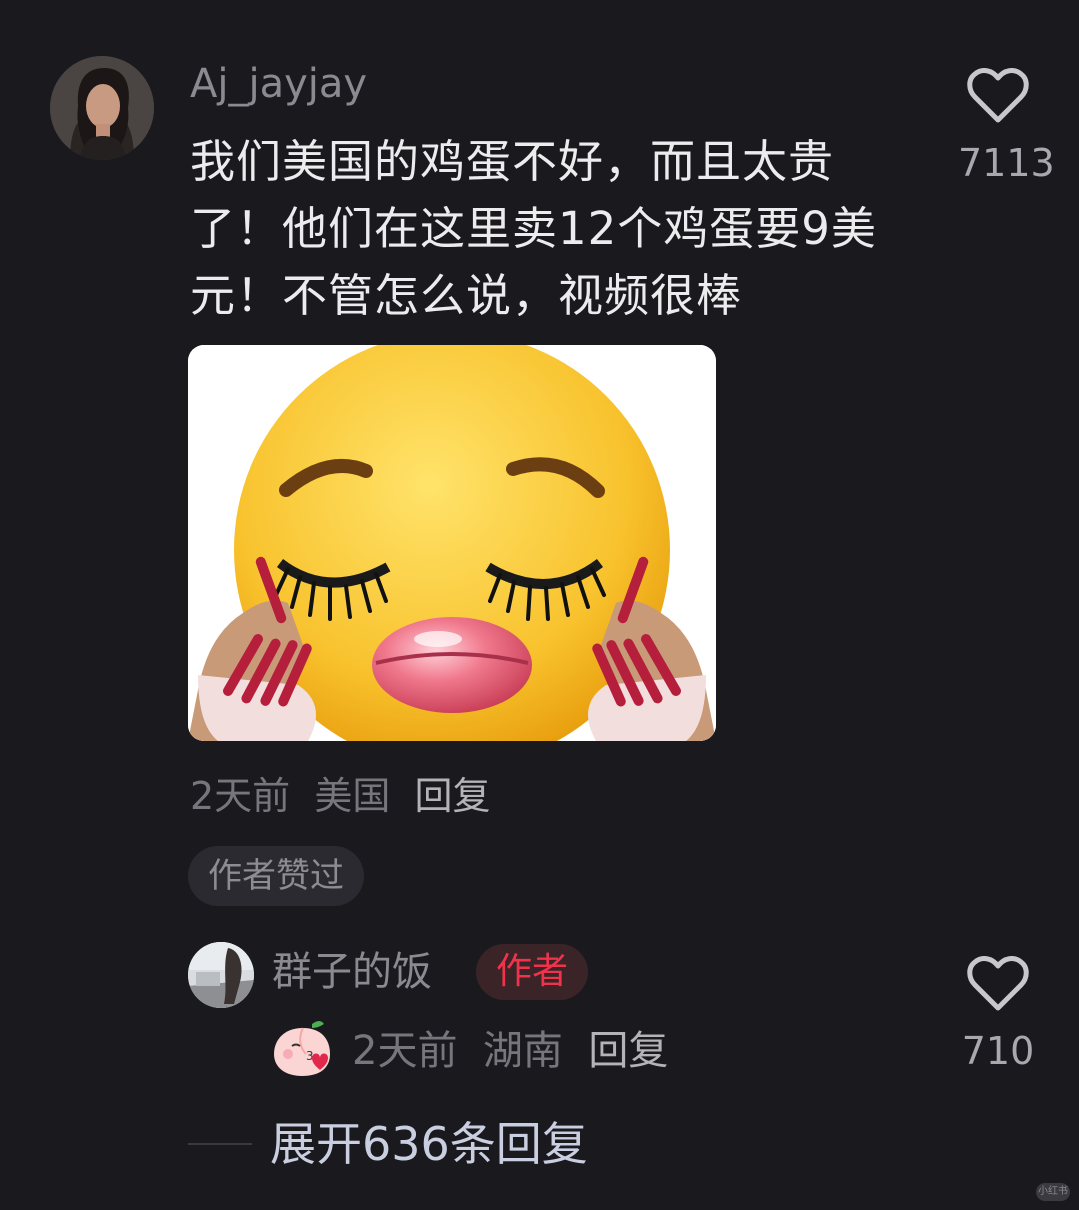 The width and height of the screenshot is (1079, 1210). What do you see at coordinates (352, 796) in the screenshot?
I see `comment-location: 美国` at bounding box center [352, 796].